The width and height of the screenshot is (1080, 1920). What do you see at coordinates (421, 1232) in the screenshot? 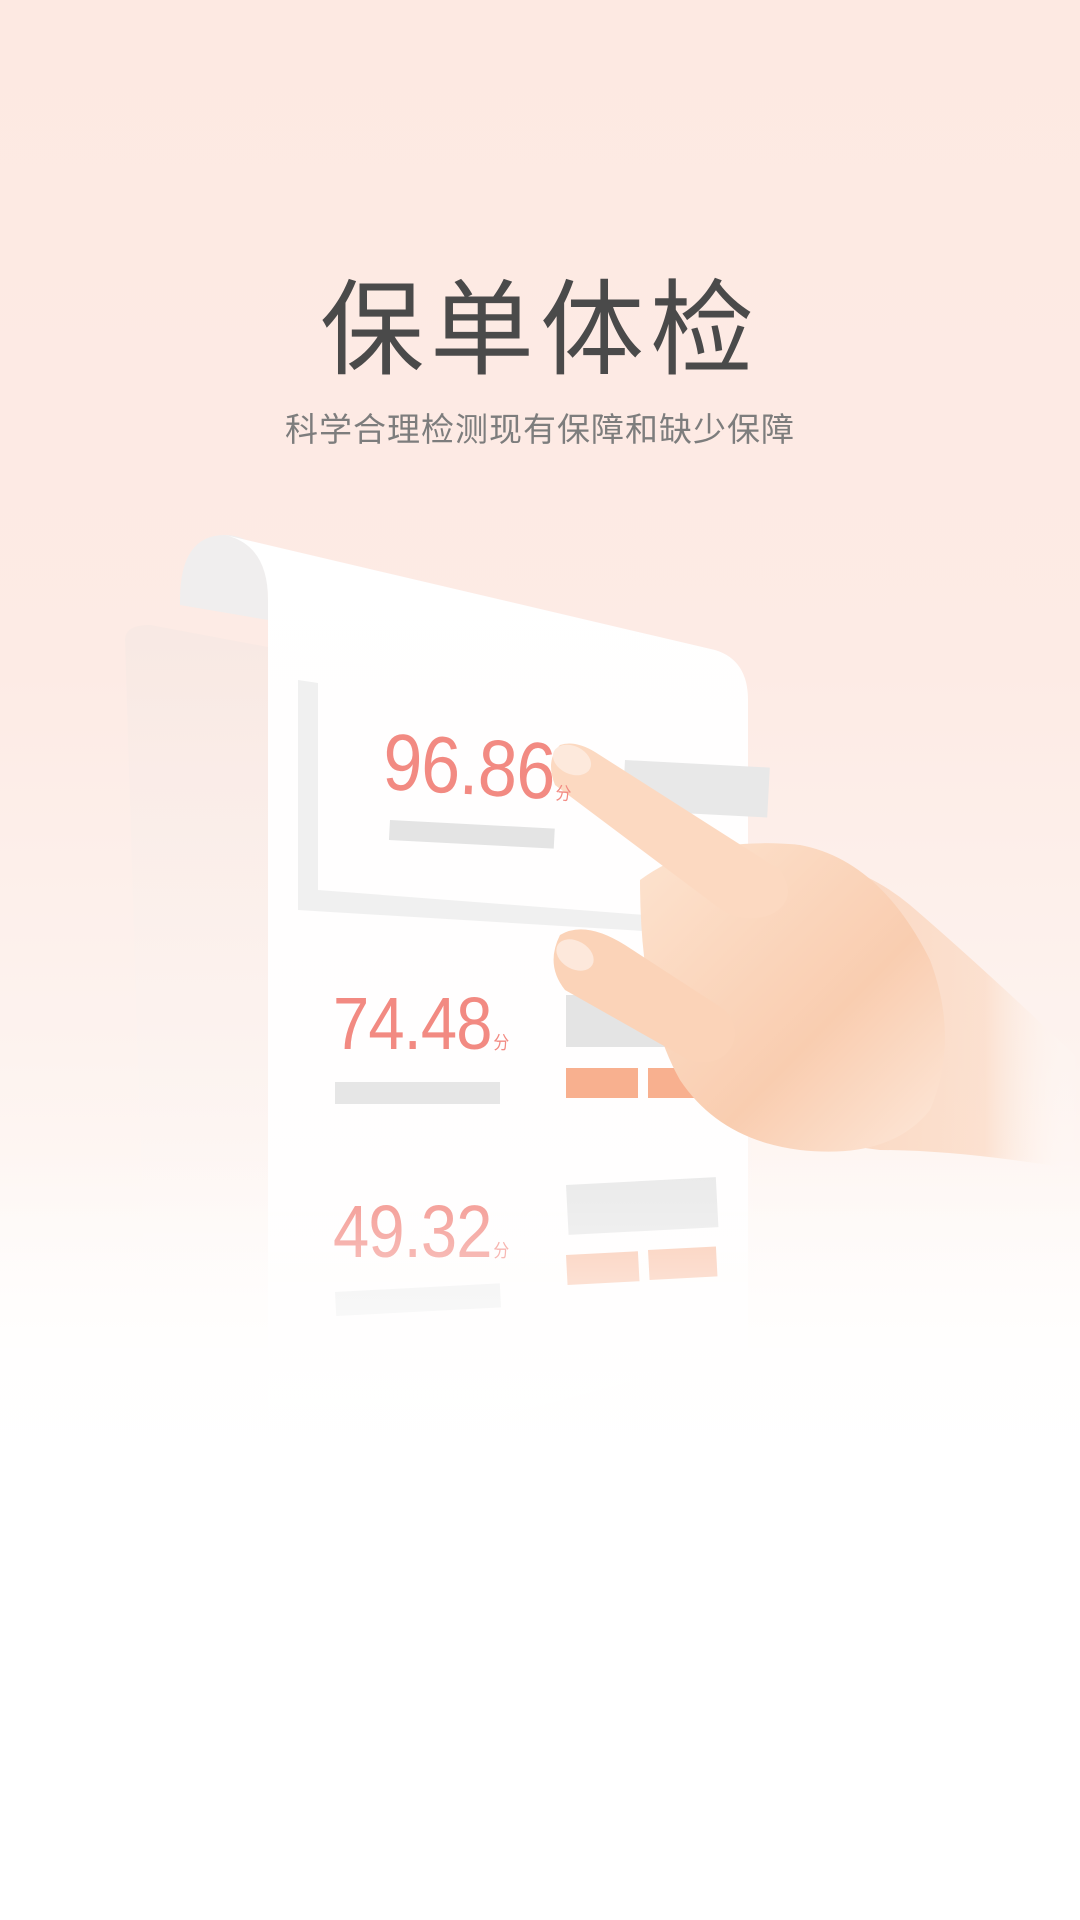
I see `score-value-3: 49.32分` at bounding box center [421, 1232].